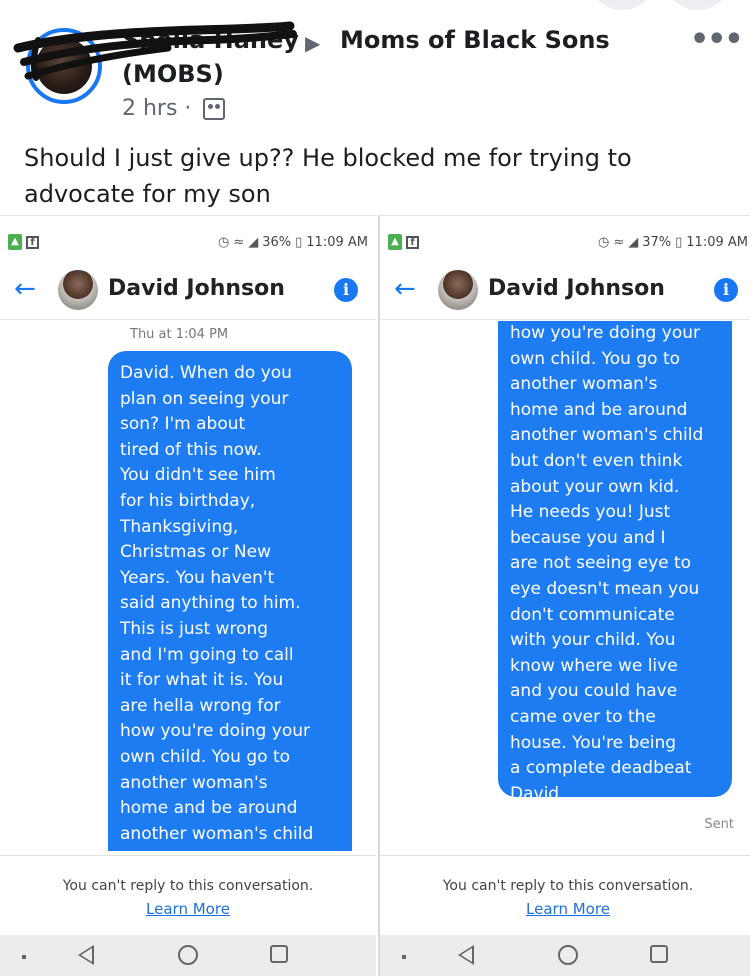 The image size is (750, 976). What do you see at coordinates (717, 39) in the screenshot?
I see `more-dots-icon: •••` at bounding box center [717, 39].